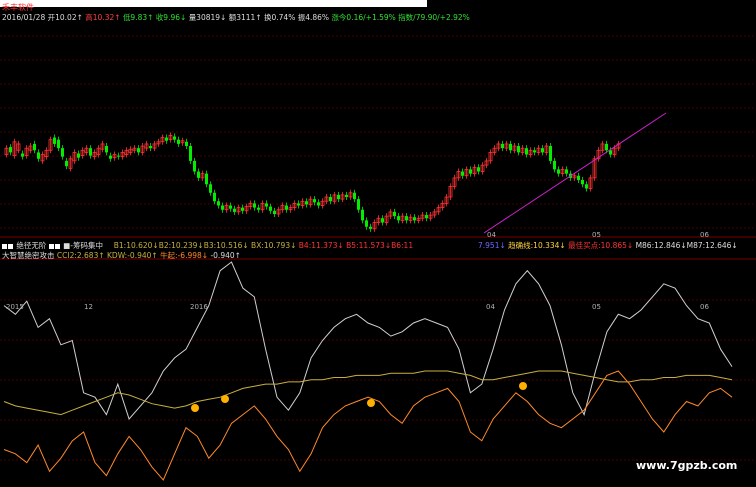  Describe the element at coordinates (15, 307) in the screenshot. I see `lower-tick-2015: 2015` at that location.